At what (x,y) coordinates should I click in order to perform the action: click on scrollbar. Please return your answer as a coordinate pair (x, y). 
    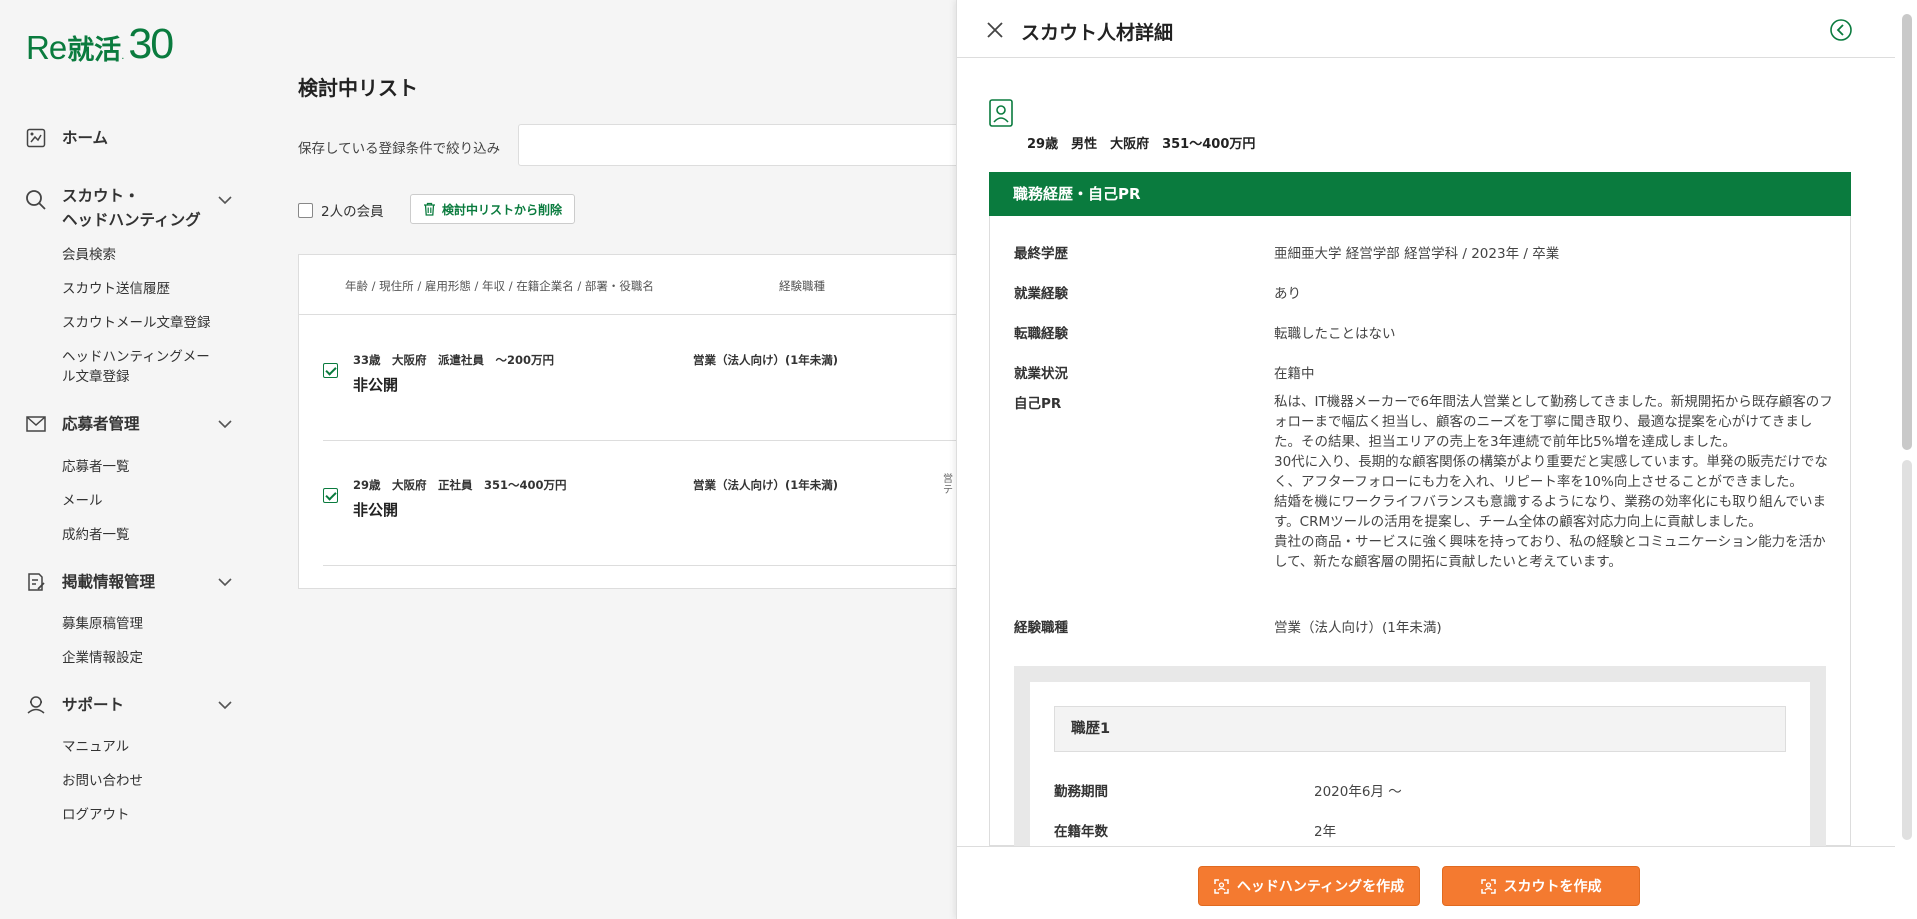
    Looking at the image, I should click on (1906, 459).